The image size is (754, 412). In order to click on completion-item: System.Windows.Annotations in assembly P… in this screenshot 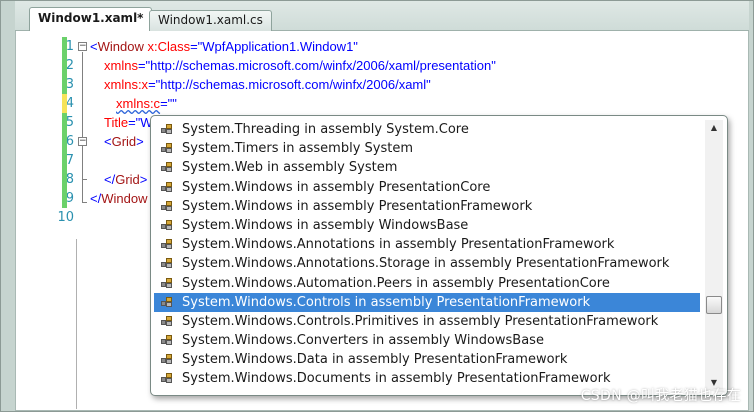, I will do `click(427, 244)`.